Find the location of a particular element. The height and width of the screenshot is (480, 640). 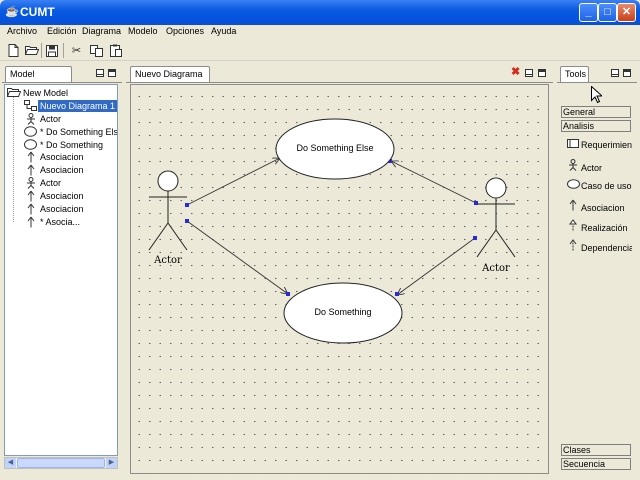

new-file-icon is located at coordinates (13, 50).